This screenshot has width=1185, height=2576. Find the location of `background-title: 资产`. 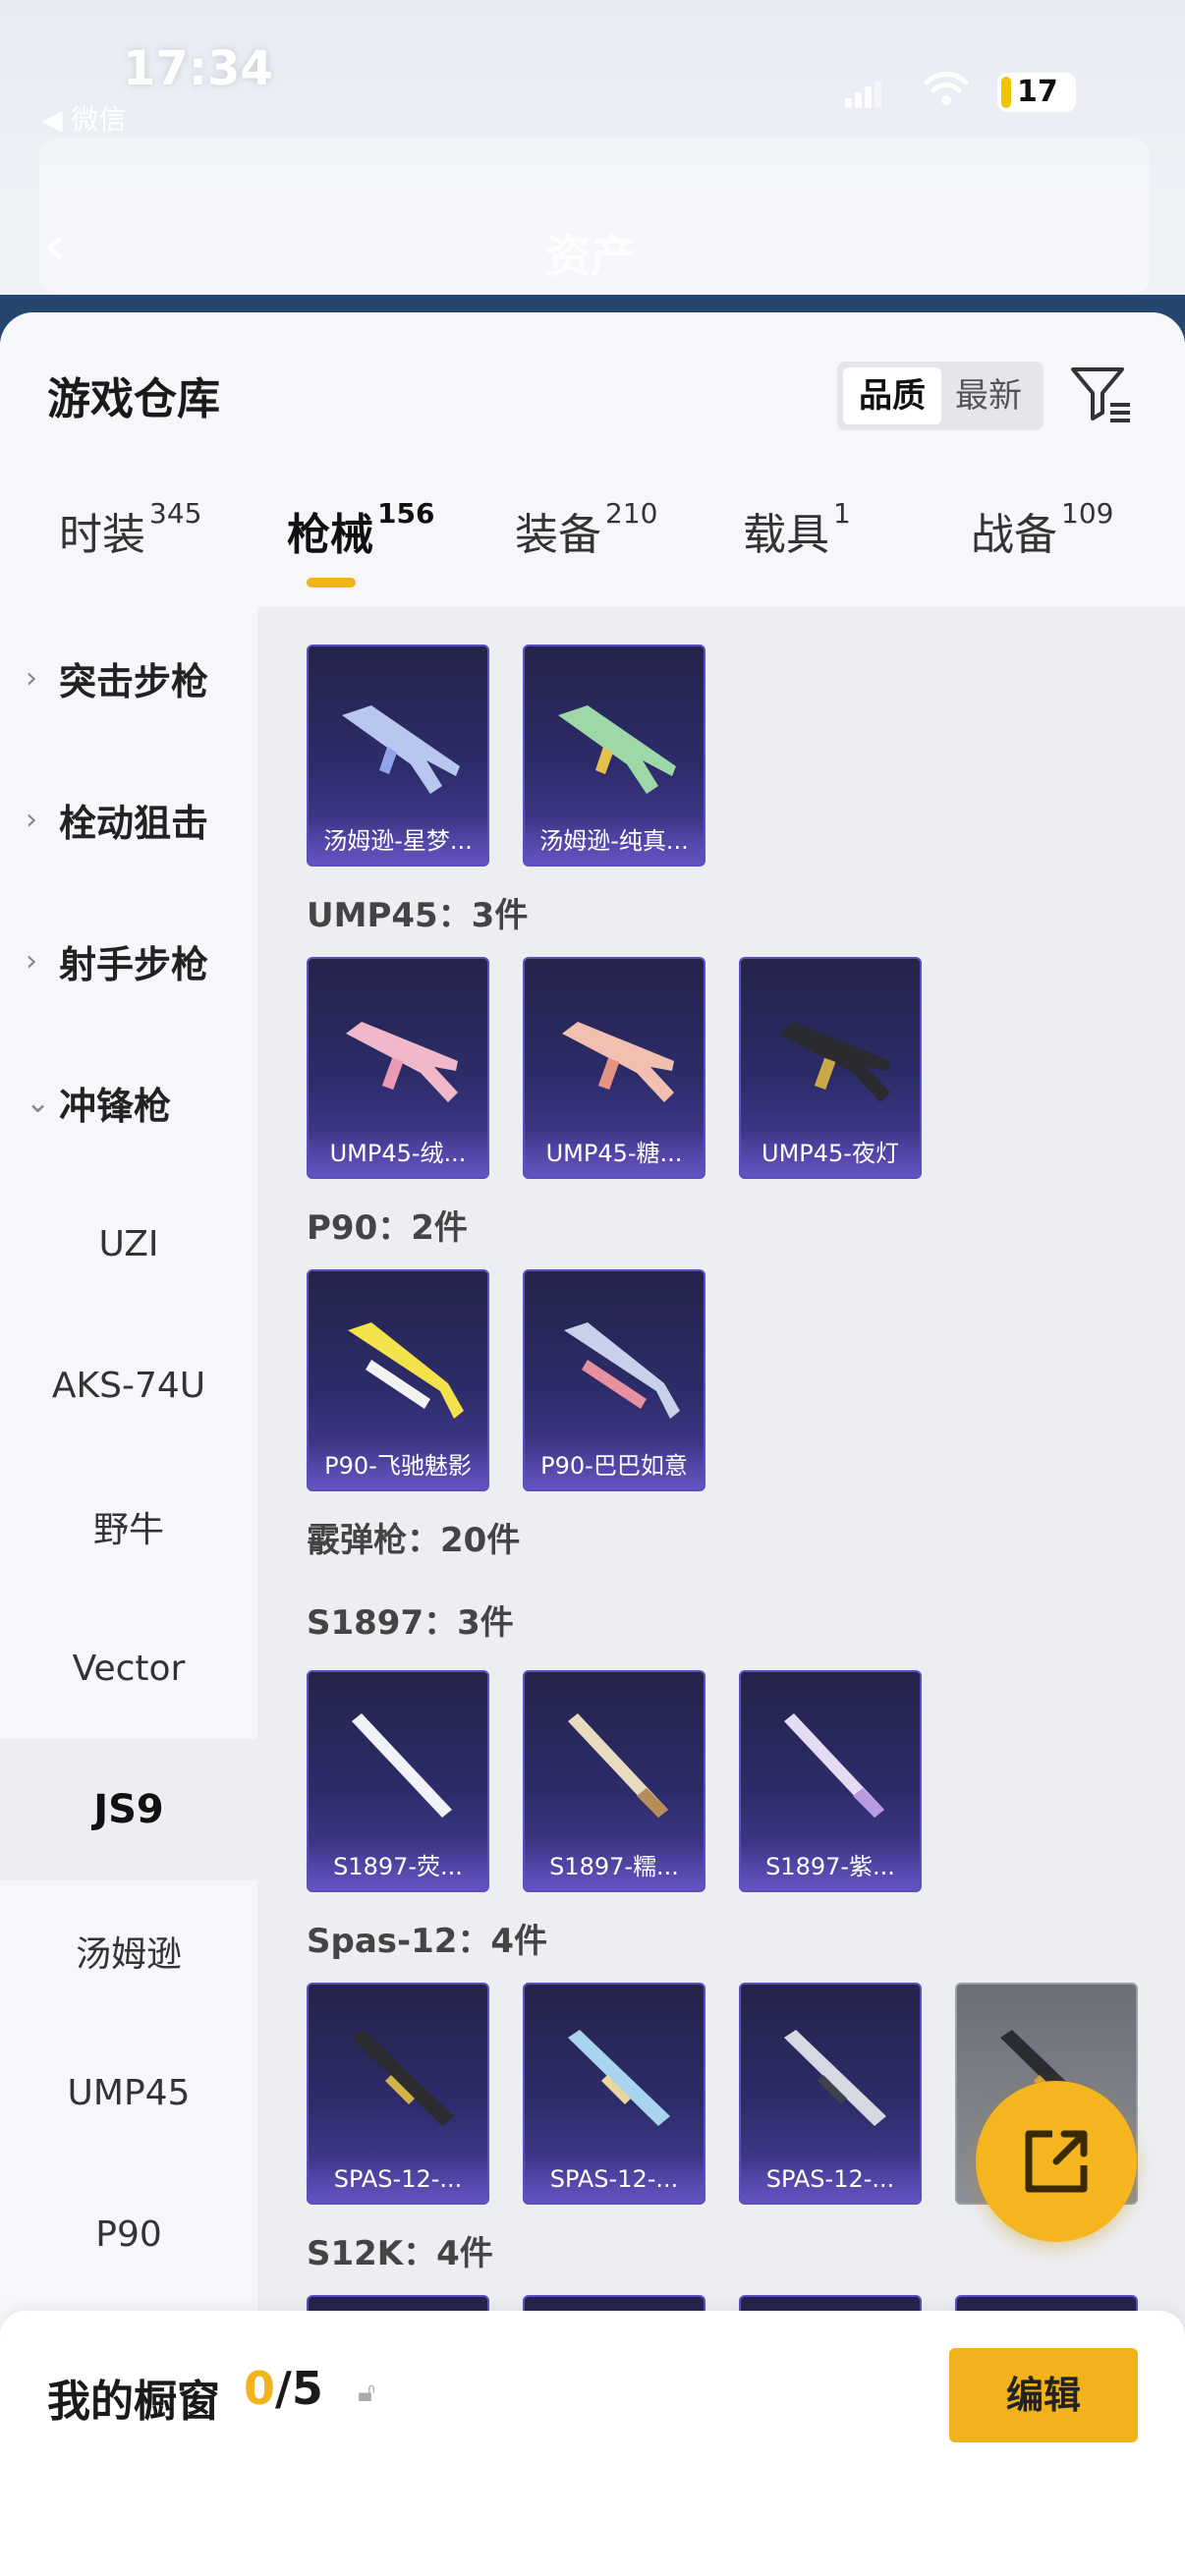

background-title: 资产 is located at coordinates (591, 256).